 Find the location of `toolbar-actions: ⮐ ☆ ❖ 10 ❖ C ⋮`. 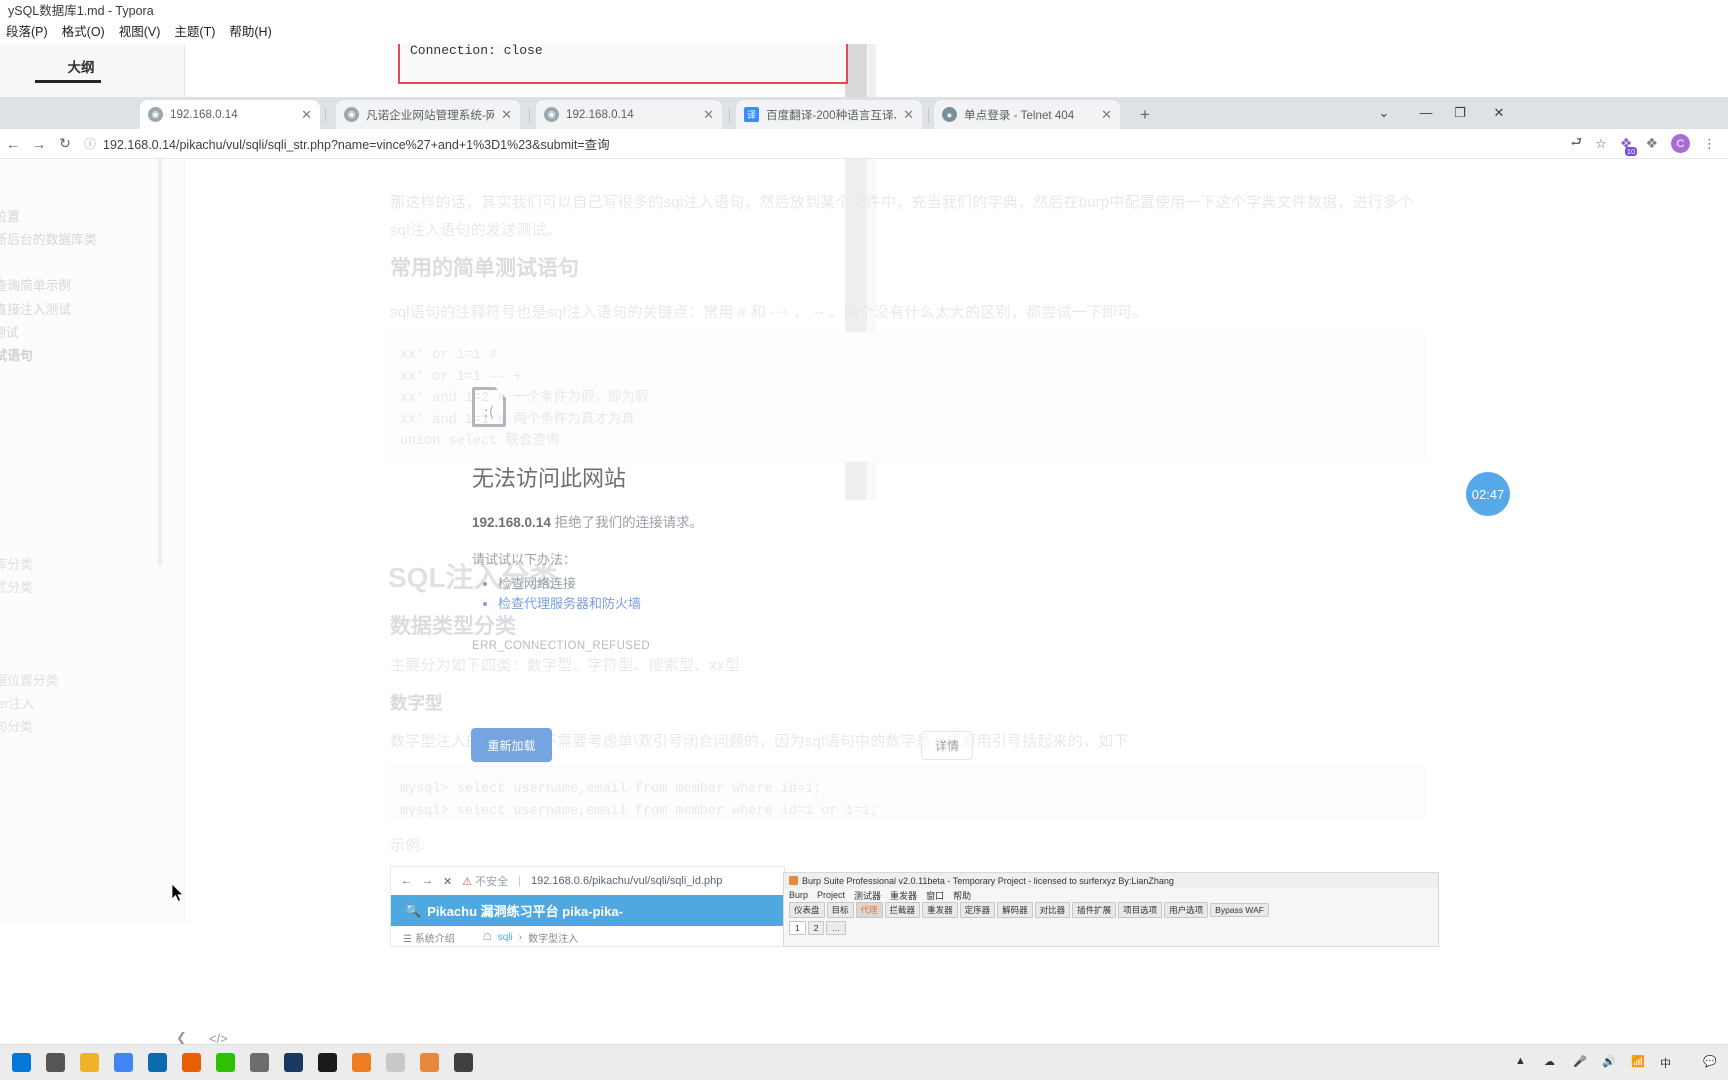

toolbar-actions: ⮐ ☆ ❖ 10 ❖ C ⋮ is located at coordinates (1649, 144).